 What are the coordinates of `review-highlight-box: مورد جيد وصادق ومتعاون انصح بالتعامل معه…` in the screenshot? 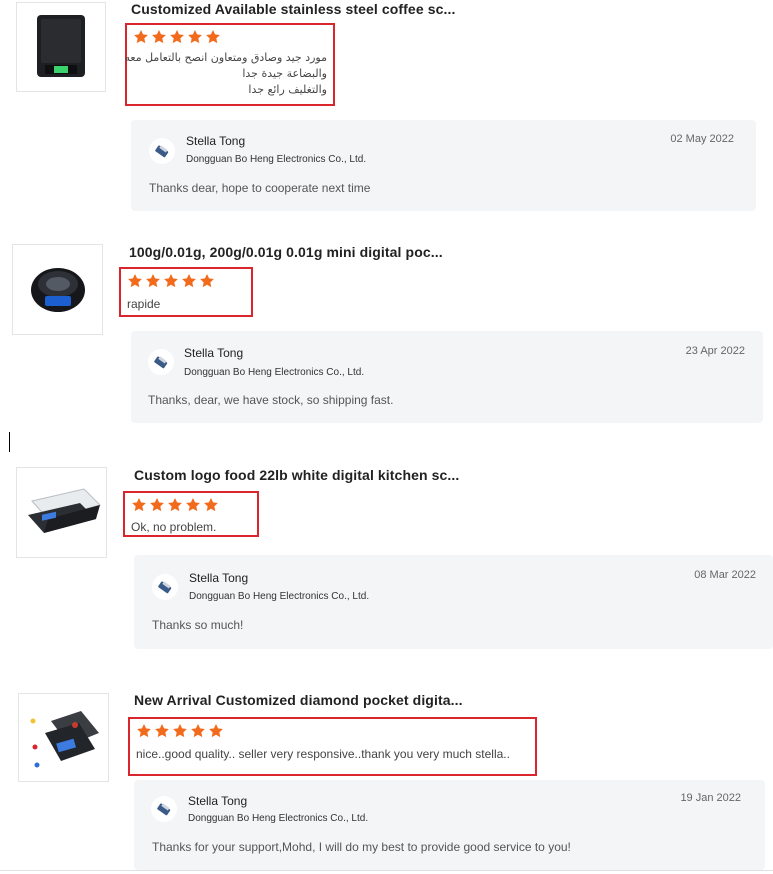 It's located at (230, 64).